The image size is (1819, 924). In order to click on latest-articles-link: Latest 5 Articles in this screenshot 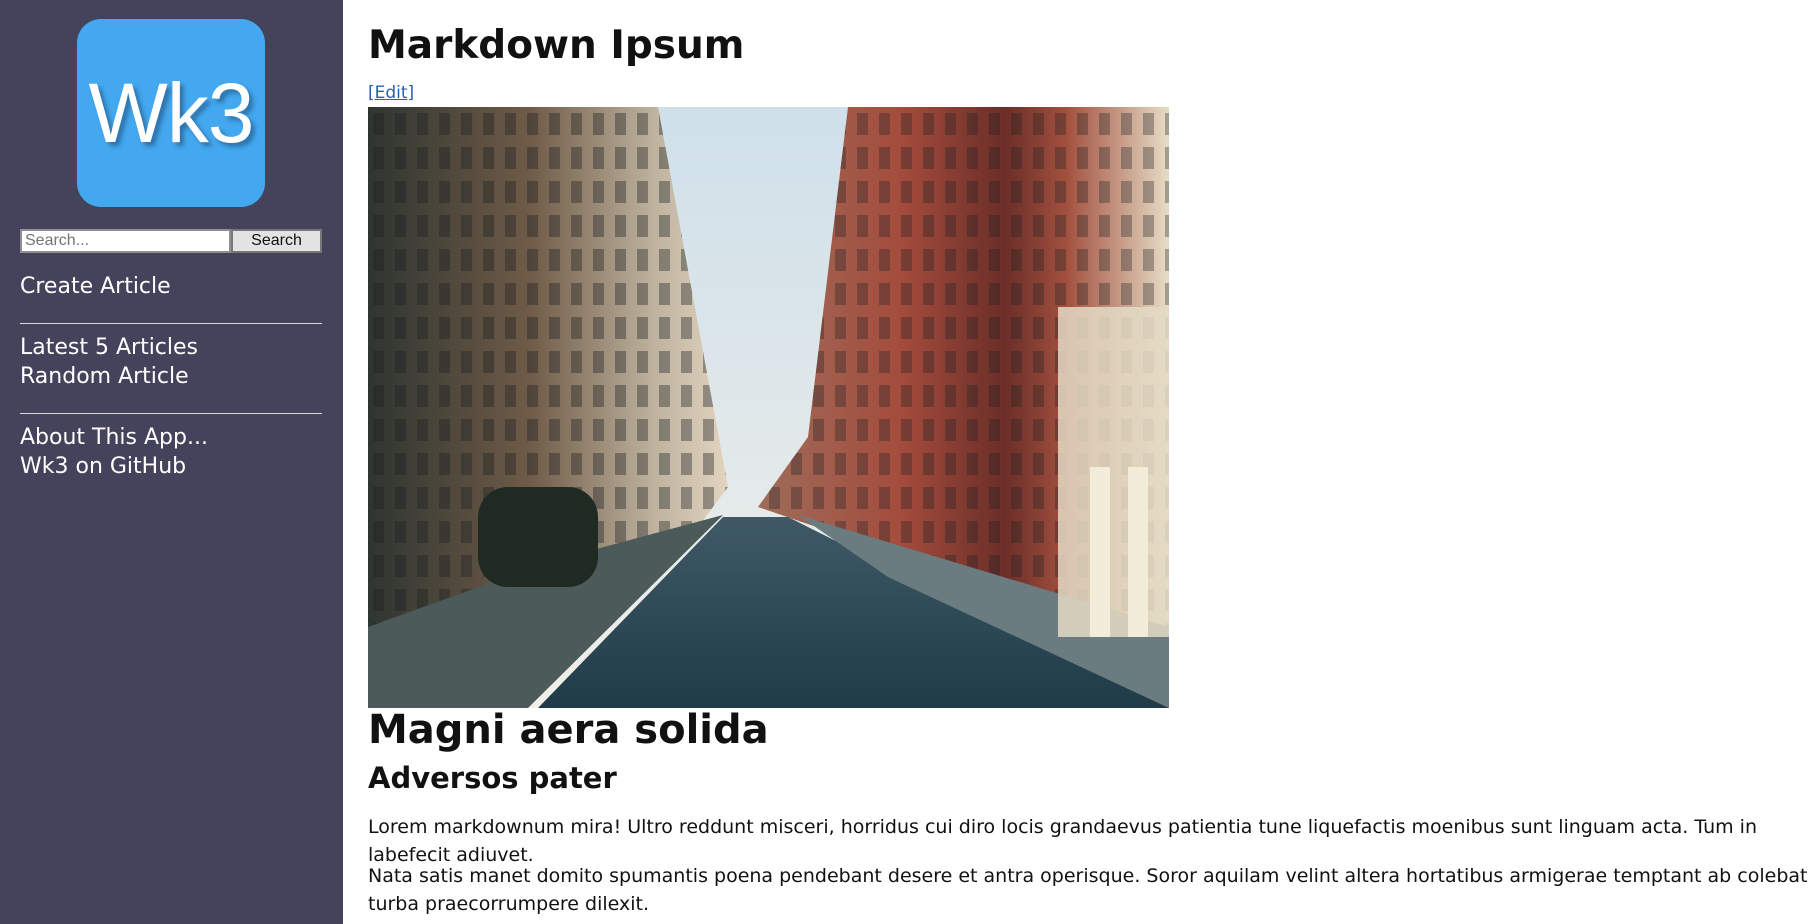, I will do `click(109, 347)`.